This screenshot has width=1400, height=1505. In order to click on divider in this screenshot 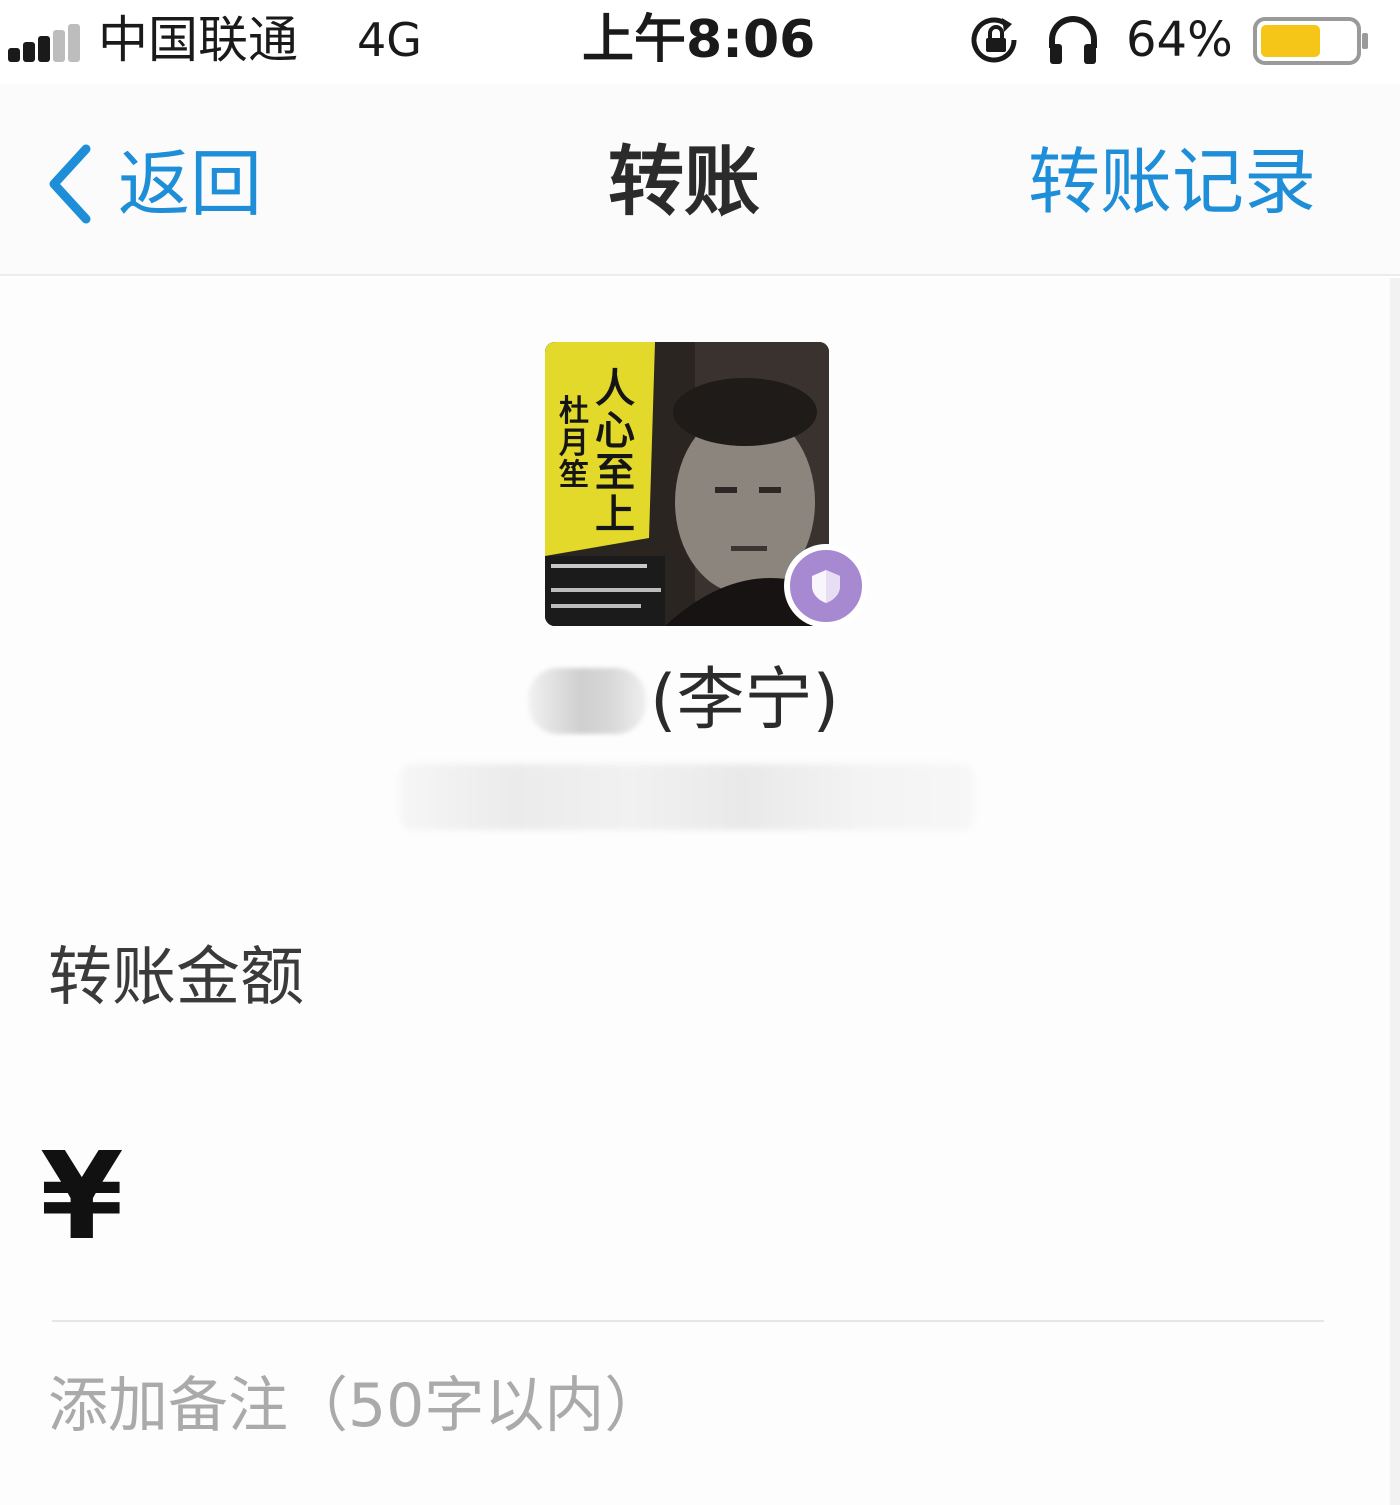, I will do `click(688, 1321)`.